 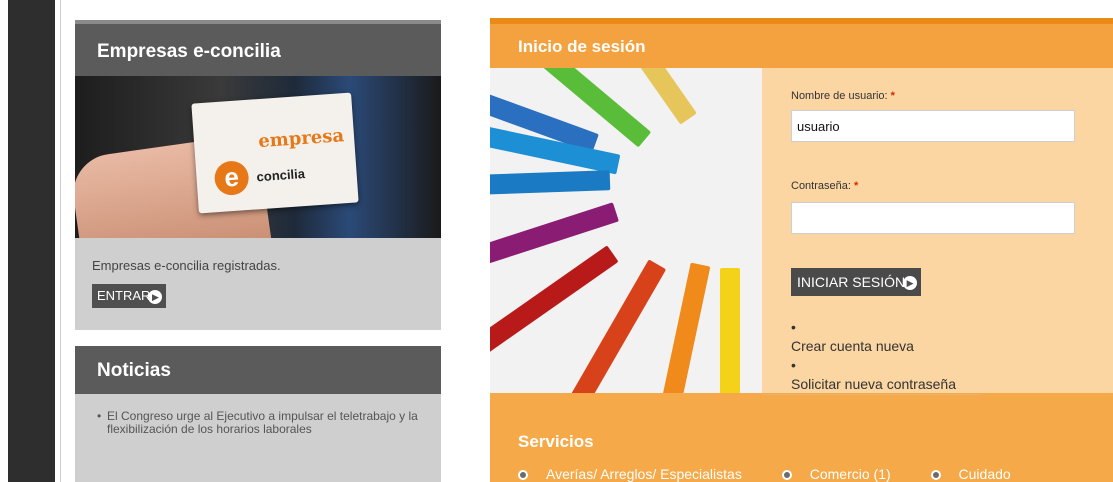 What do you see at coordinates (843, 96) in the screenshot?
I see `username-label: Nombre de usuario: *` at bounding box center [843, 96].